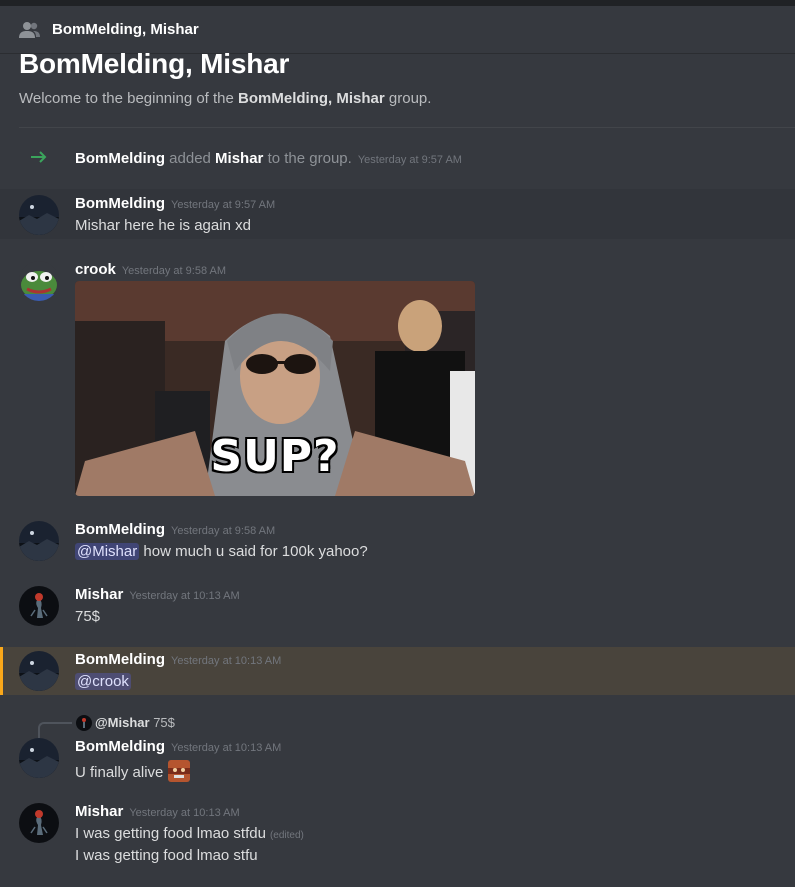 This screenshot has width=795, height=887. What do you see at coordinates (275, 388) in the screenshot?
I see `gif-attachment: SUP?` at bounding box center [275, 388].